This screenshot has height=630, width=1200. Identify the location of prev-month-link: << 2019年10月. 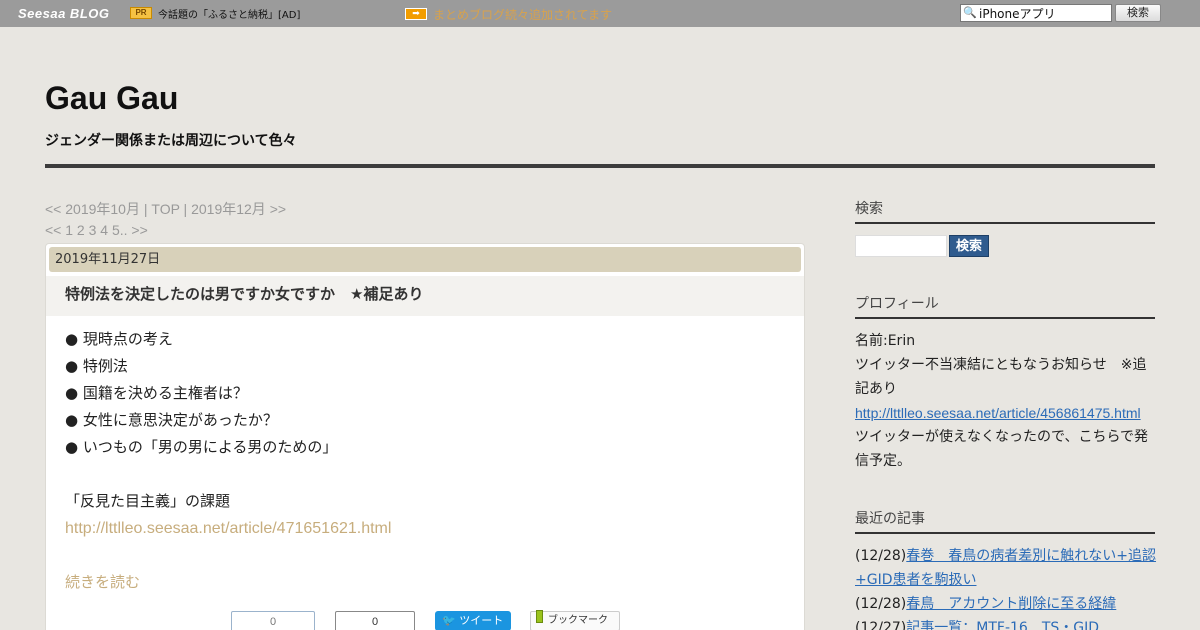
(92, 209).